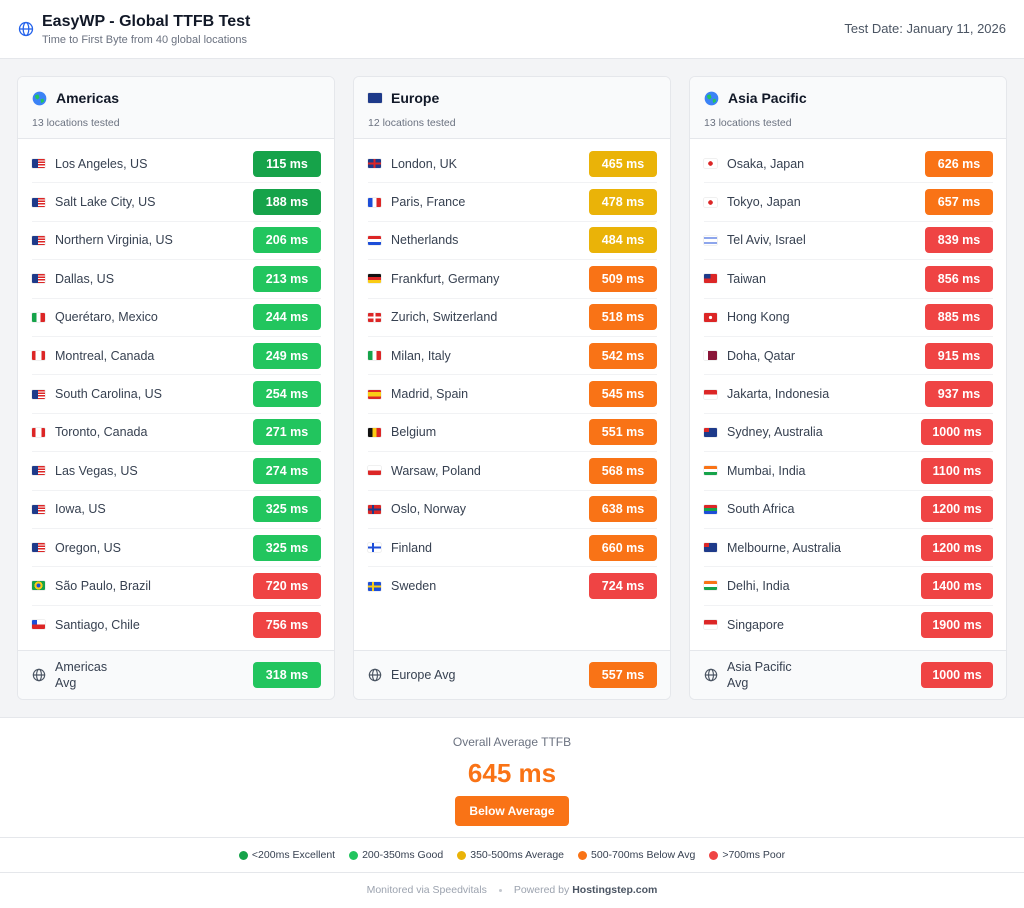  I want to click on location-name: Zurich, Switzerland, so click(444, 317).